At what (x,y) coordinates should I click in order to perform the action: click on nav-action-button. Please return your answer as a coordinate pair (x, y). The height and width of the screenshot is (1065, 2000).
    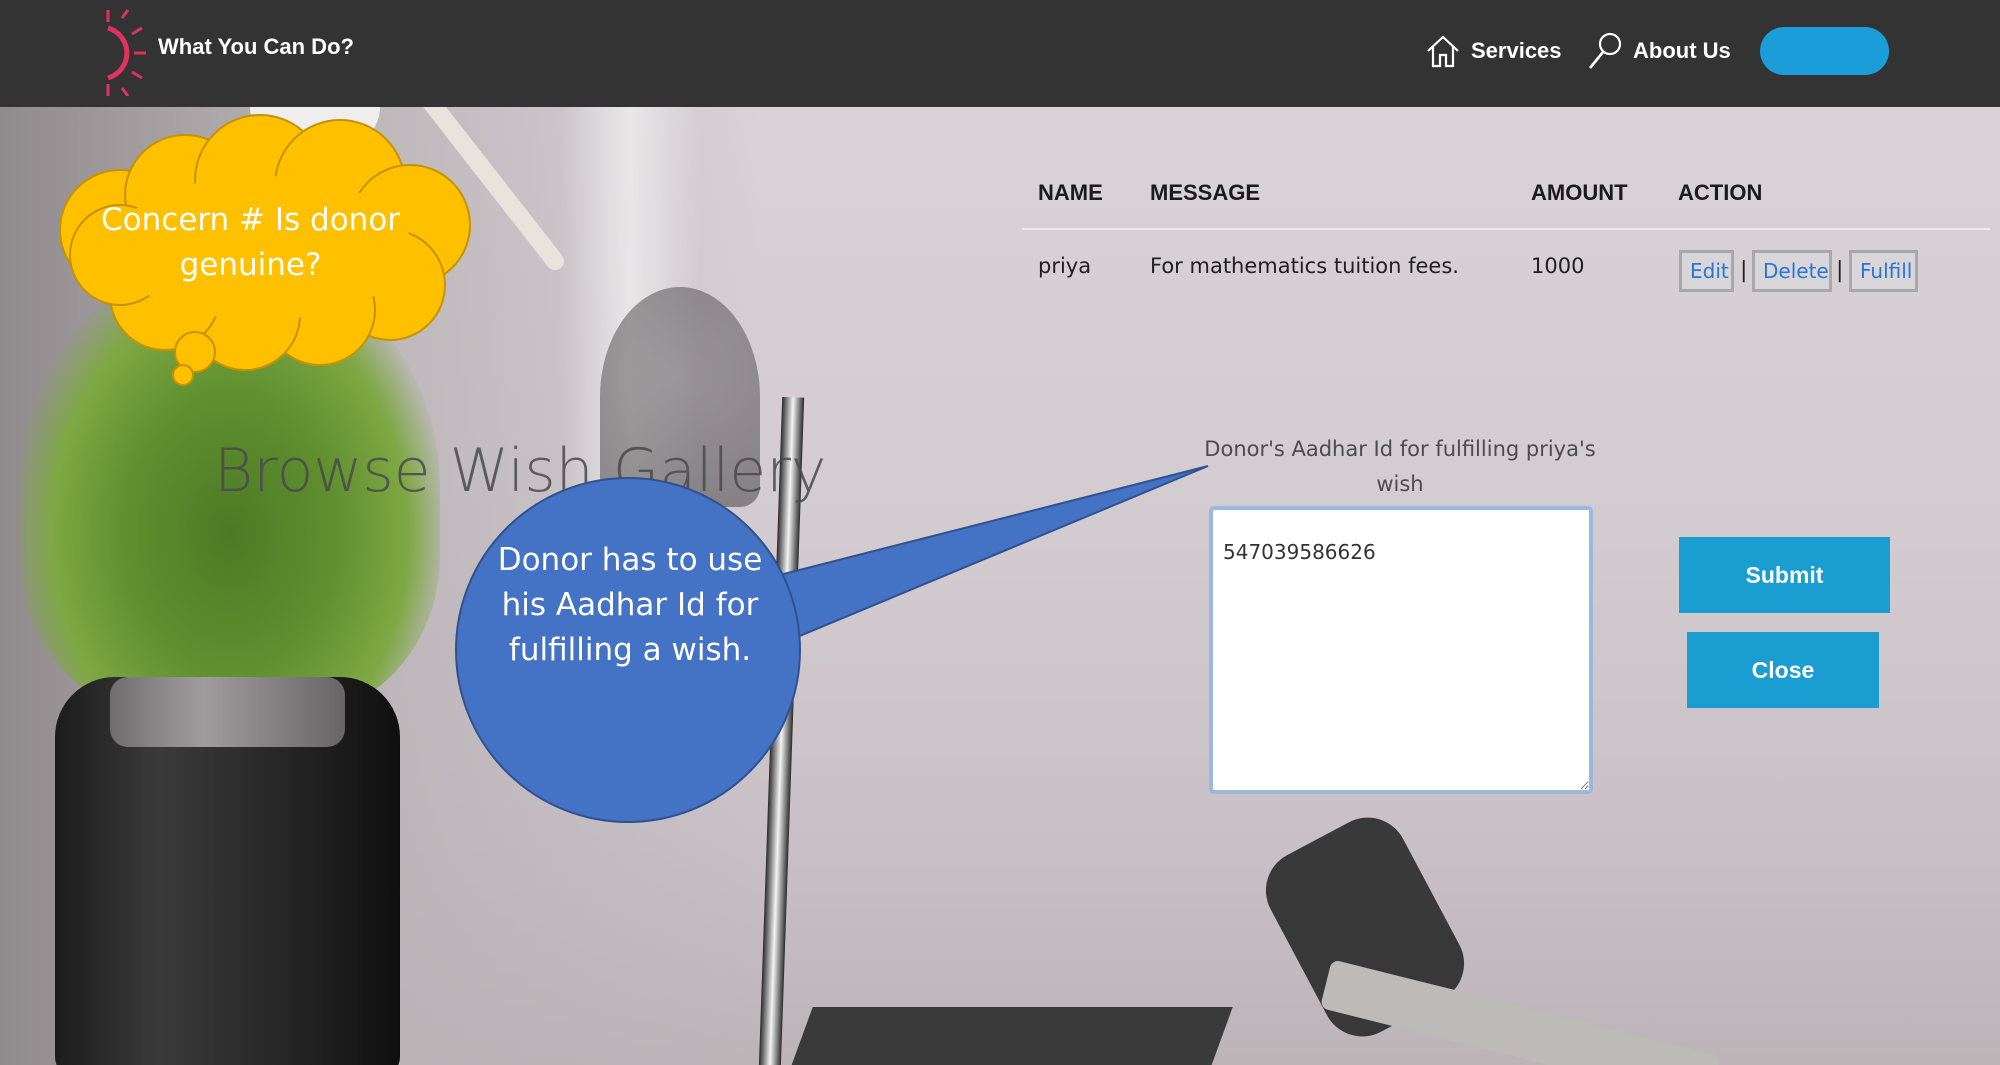
    Looking at the image, I should click on (1824, 51).